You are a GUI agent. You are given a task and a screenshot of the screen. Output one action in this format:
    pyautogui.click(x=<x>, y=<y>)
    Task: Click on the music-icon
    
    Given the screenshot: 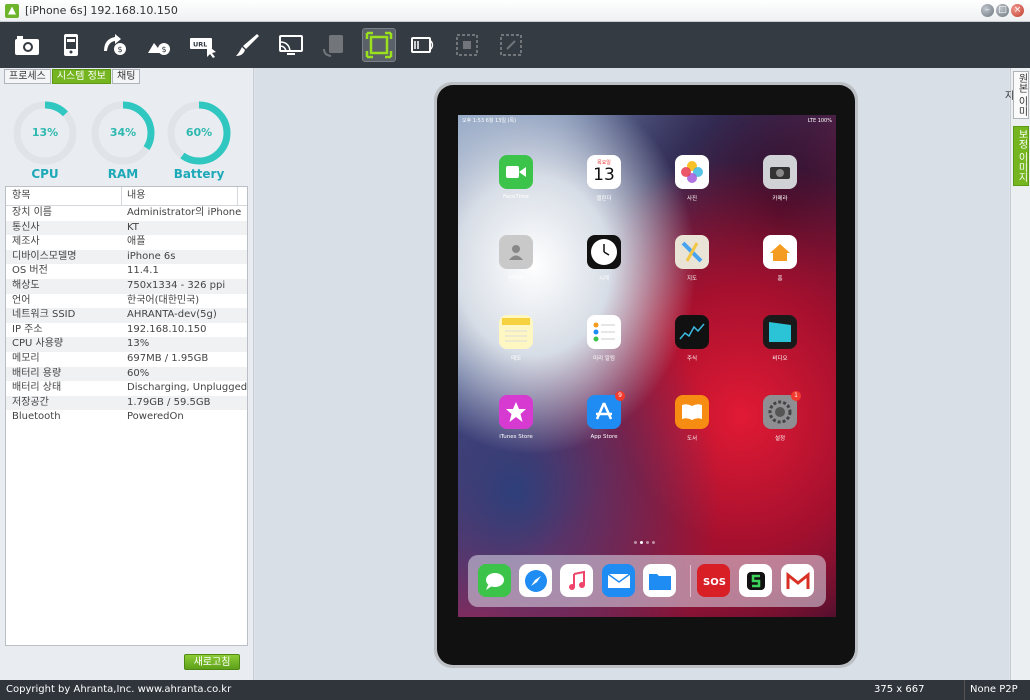 What is the action you would take?
    pyautogui.click(x=576, y=580)
    